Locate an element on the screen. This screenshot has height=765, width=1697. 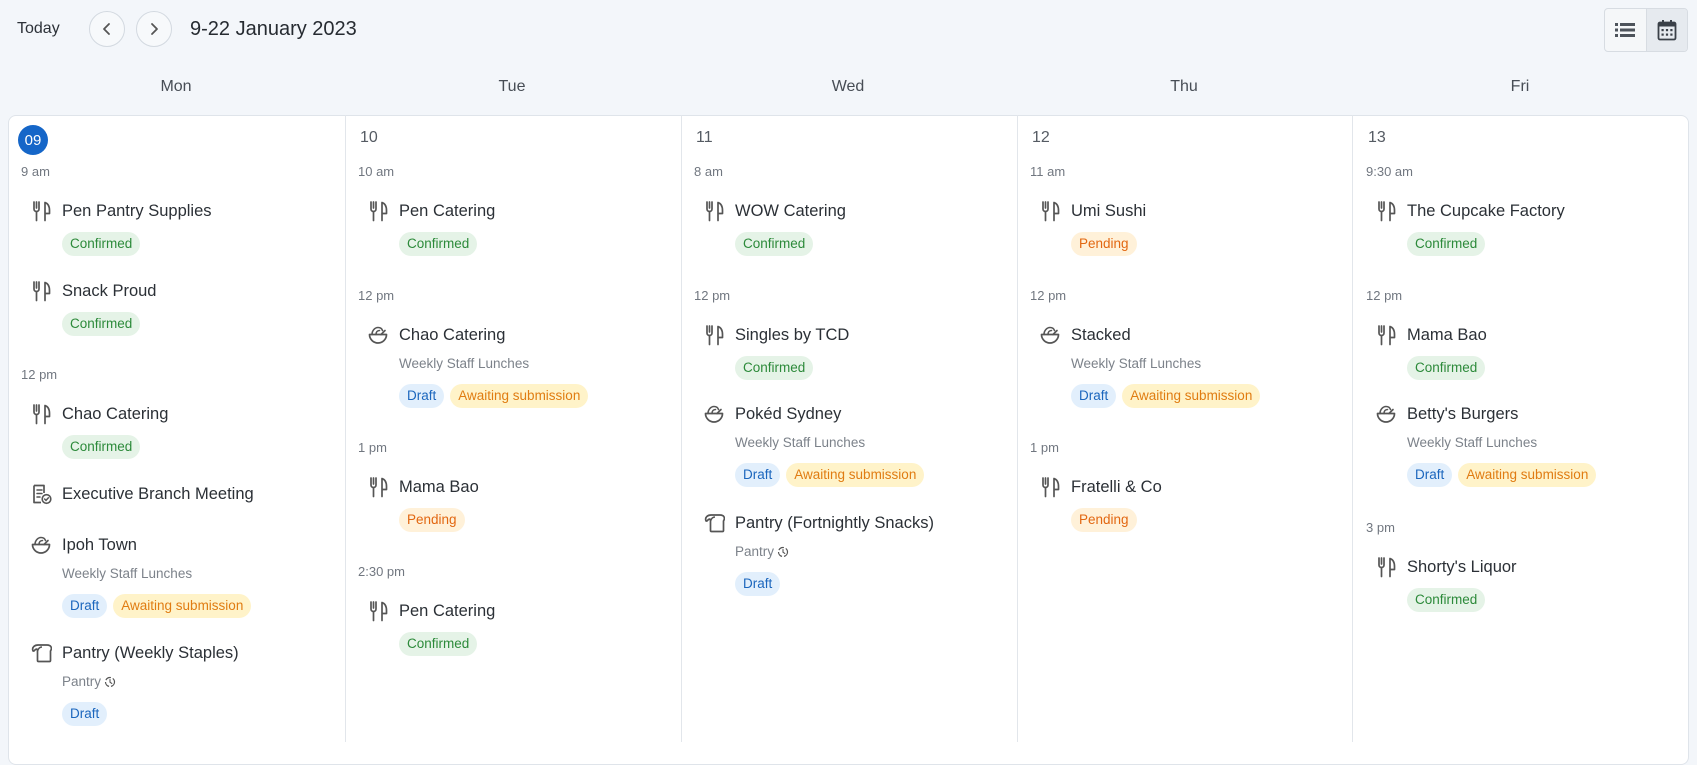
event-title: Pen Catering is located at coordinates (447, 611).